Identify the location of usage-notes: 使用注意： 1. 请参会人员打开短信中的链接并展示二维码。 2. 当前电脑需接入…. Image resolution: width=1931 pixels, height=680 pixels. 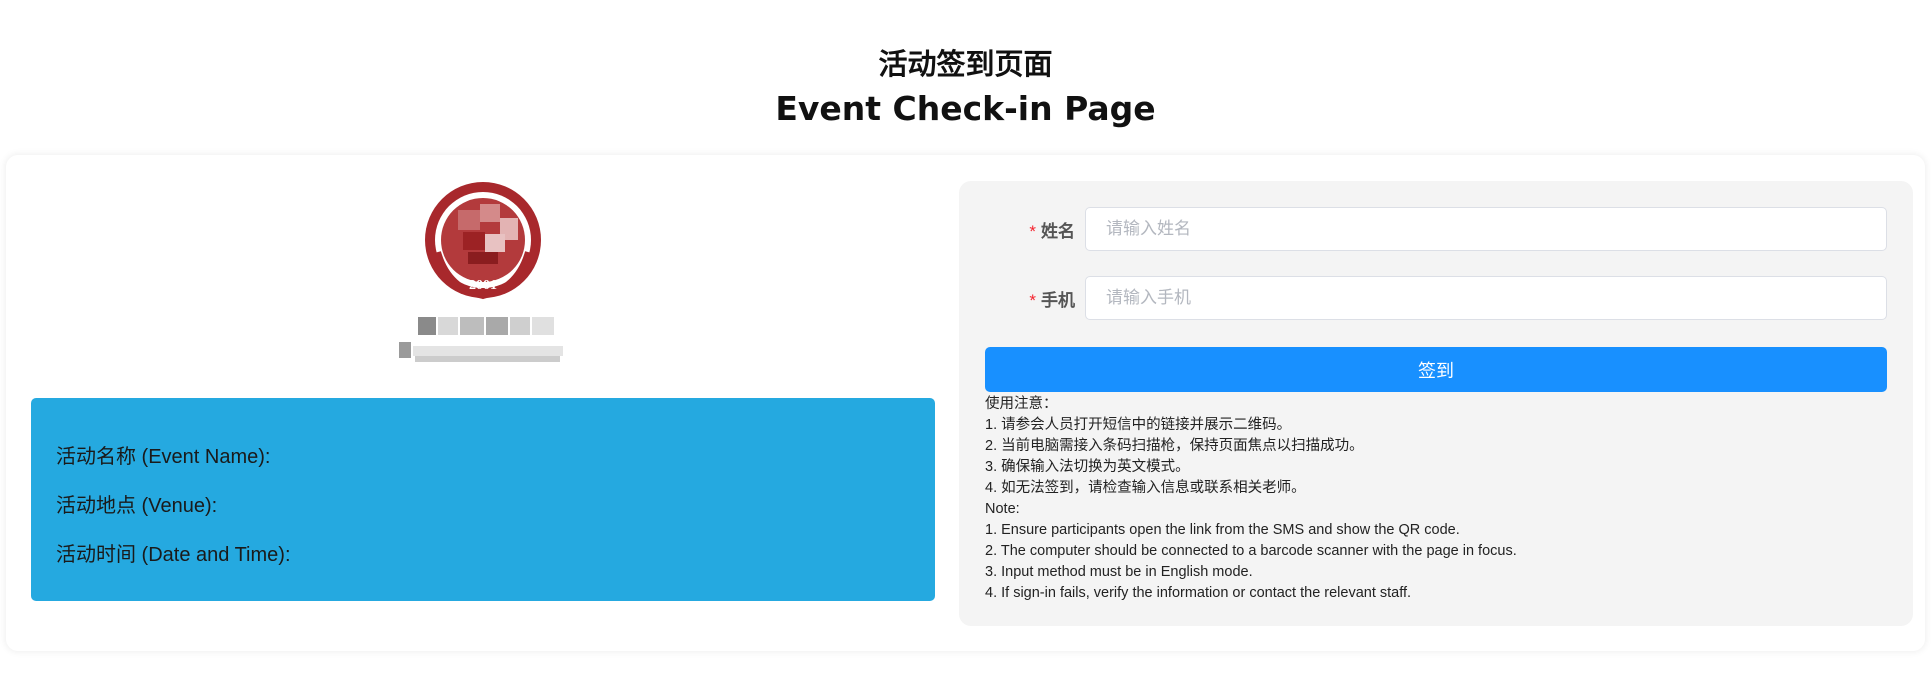
(1435, 499).